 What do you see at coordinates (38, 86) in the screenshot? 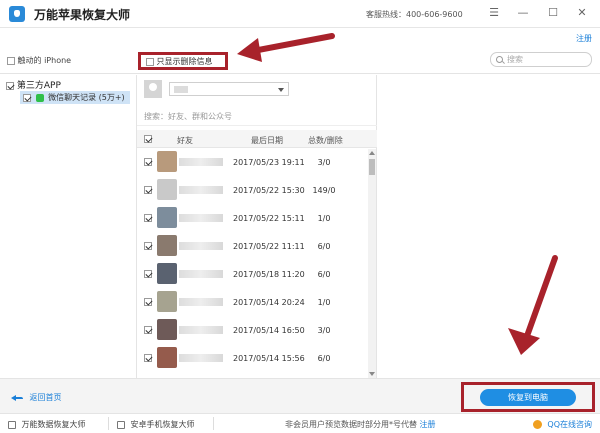
I see `tree-root-label: 第三方APP` at bounding box center [38, 86].